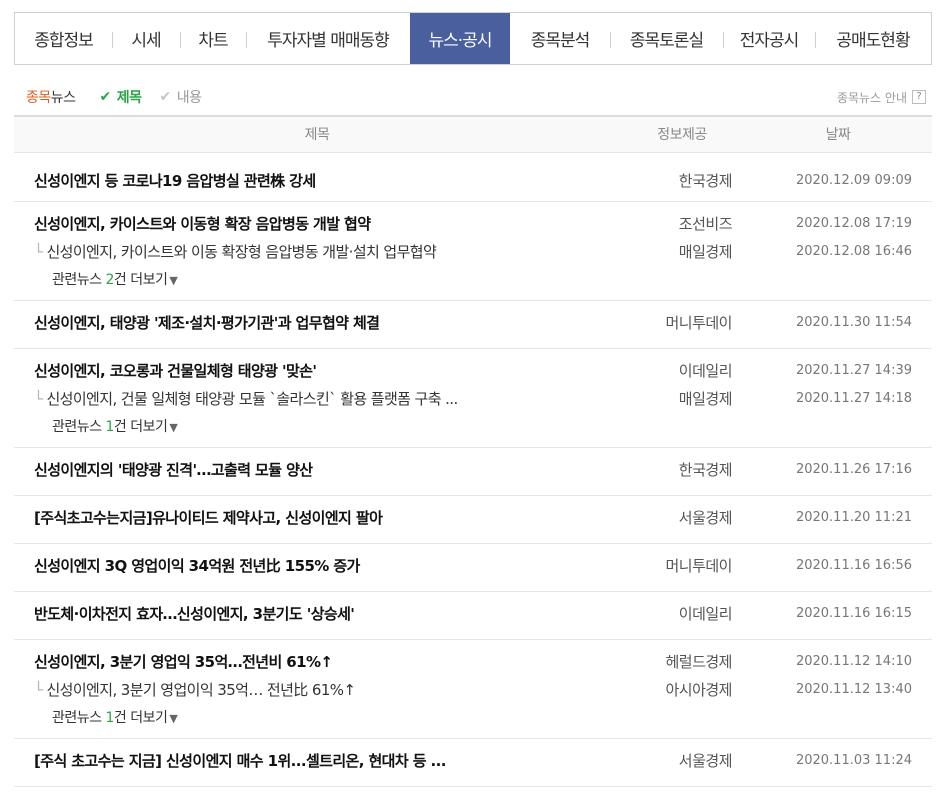 The width and height of the screenshot is (940, 810). What do you see at coordinates (853, 760) in the screenshot?
I see `news-date: 2020.11.03 11:24` at bounding box center [853, 760].